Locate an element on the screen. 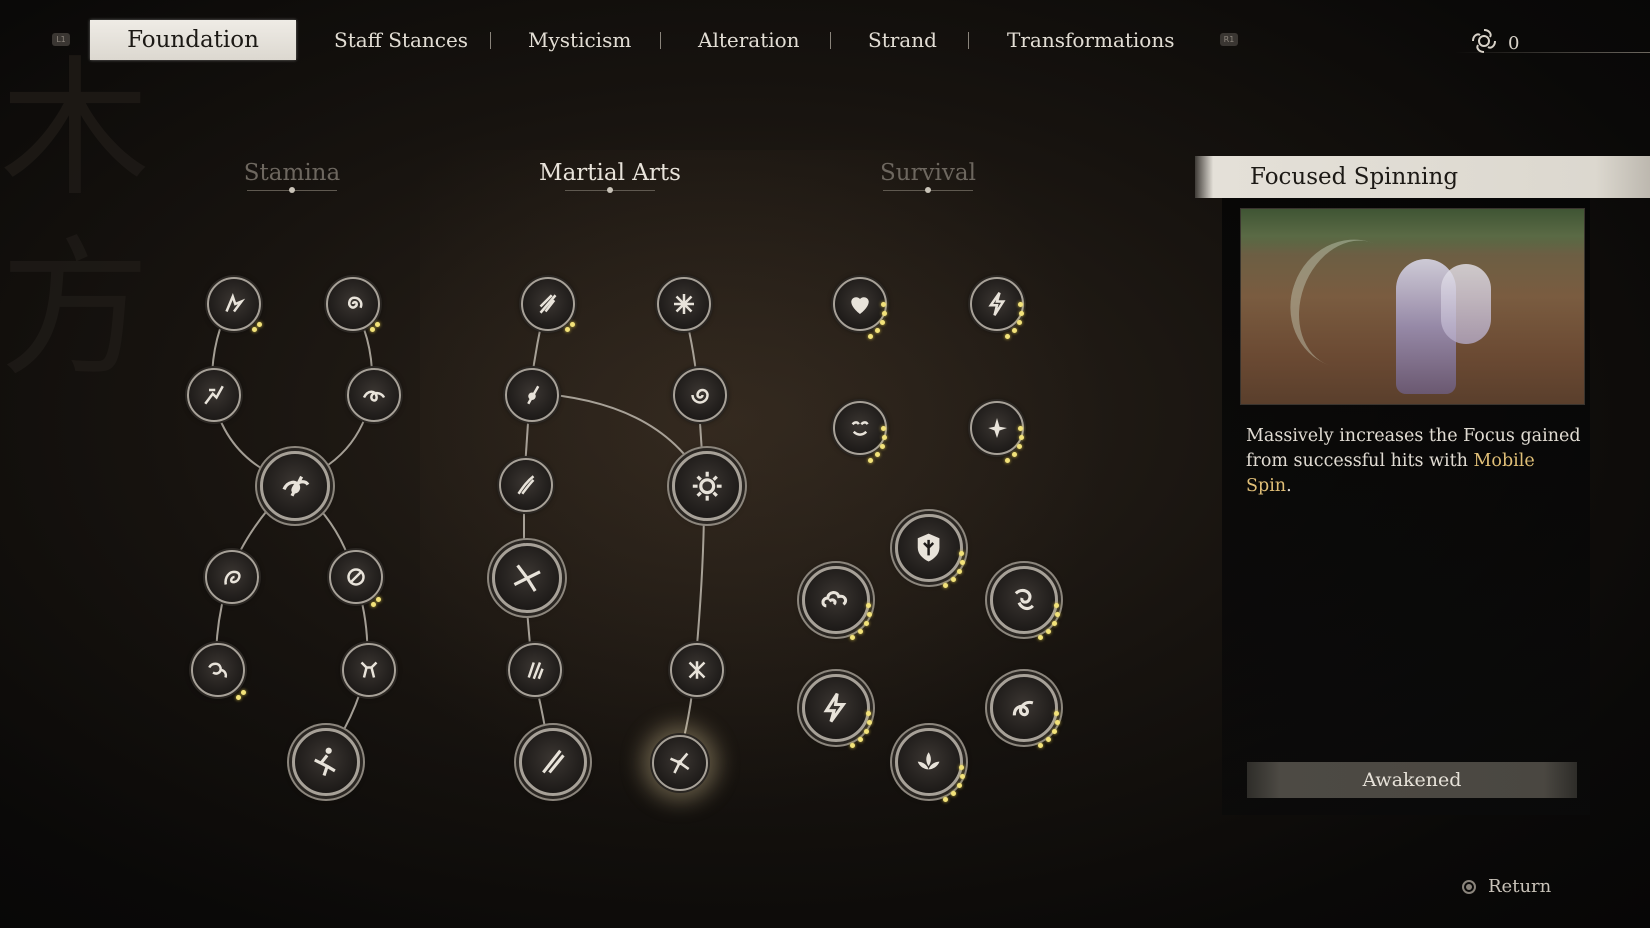  sun-ring-icon is located at coordinates (707, 486).